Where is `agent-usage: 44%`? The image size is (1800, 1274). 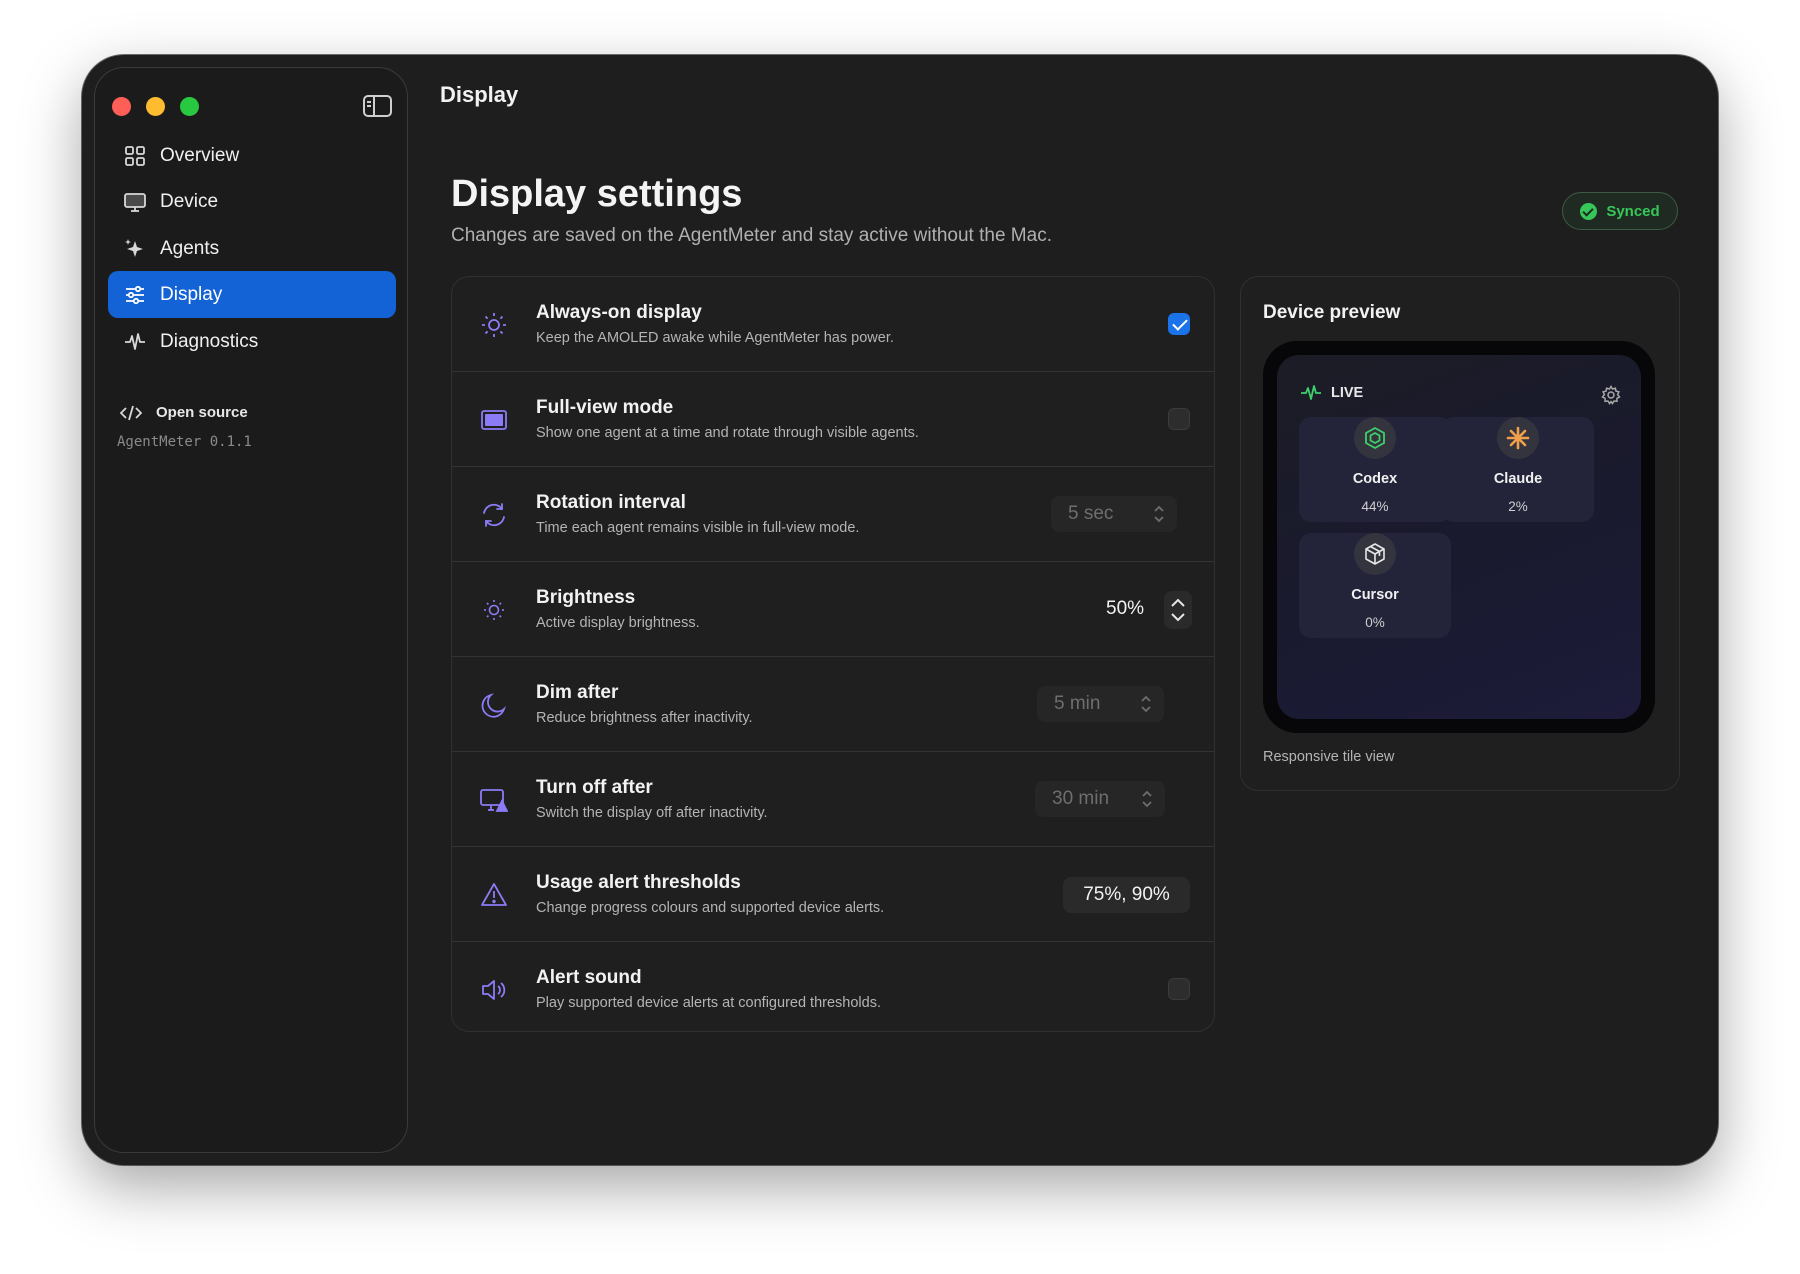 agent-usage: 44% is located at coordinates (1375, 506).